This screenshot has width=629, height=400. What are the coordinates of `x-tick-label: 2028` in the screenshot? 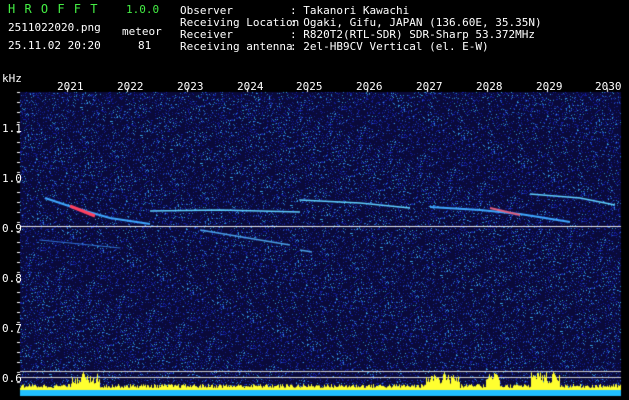 It's located at (489, 86).